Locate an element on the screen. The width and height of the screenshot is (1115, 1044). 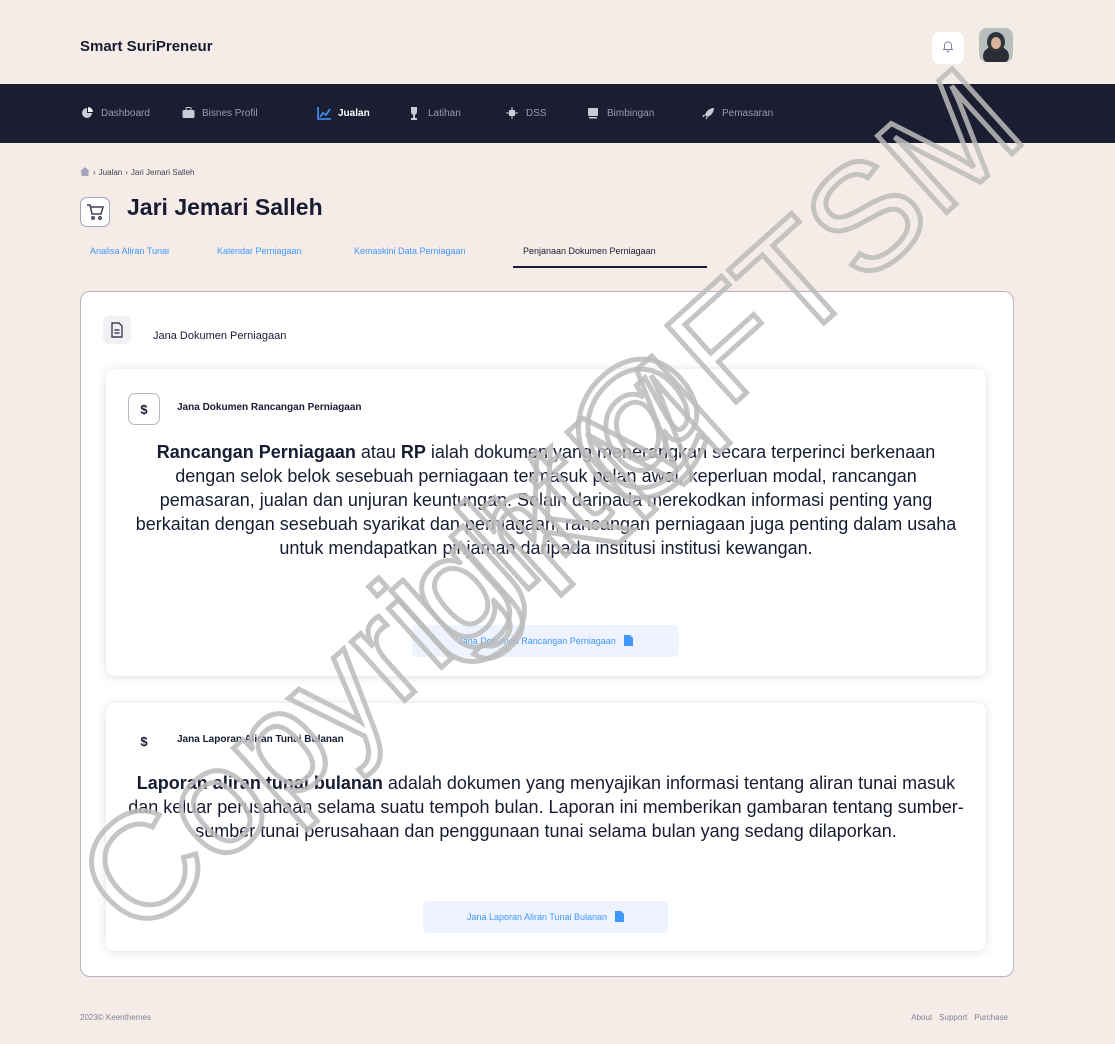
footer-link-purchase: Purchase is located at coordinates (991, 1017).